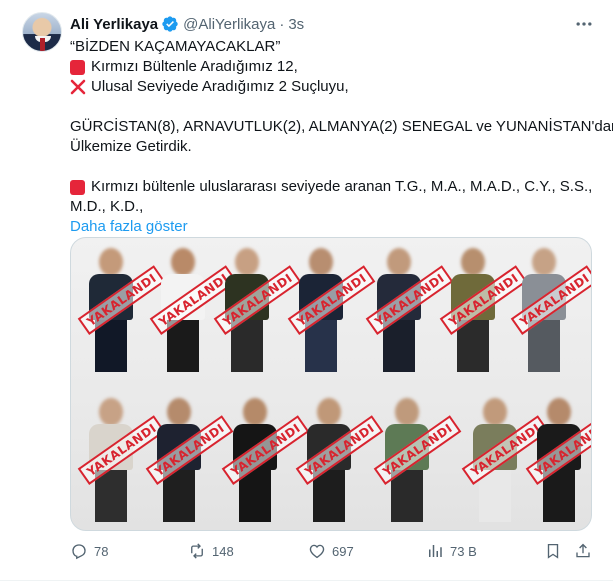 This screenshot has width=613, height=581. I want to click on cross-mark-icon, so click(78, 87).